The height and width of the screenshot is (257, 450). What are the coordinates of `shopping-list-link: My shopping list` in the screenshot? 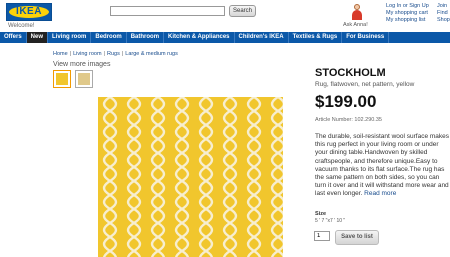 It's located at (407, 20).